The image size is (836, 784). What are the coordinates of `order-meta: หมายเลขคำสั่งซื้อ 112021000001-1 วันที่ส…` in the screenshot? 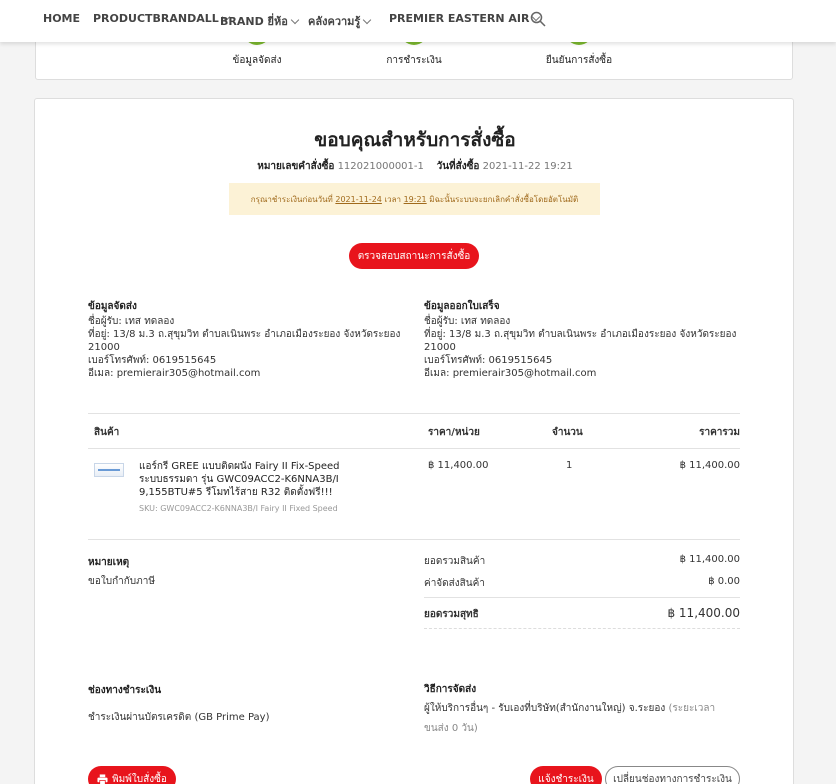 It's located at (415, 166).